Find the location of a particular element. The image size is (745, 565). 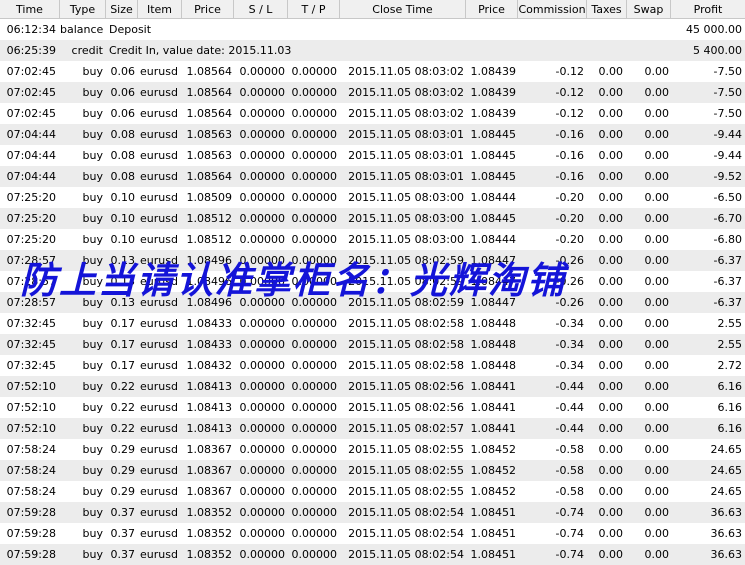

cell-time: 07:25:20 is located at coordinates (31, 239).